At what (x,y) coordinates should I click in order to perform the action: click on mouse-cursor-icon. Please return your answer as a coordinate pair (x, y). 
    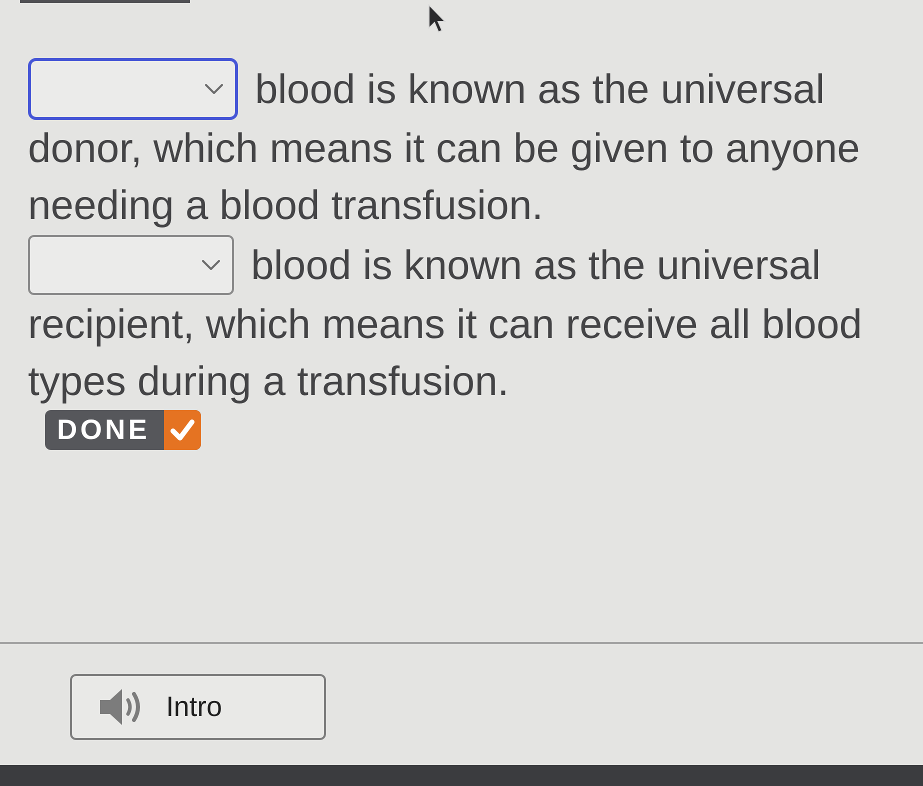
    Looking at the image, I should click on (437, 19).